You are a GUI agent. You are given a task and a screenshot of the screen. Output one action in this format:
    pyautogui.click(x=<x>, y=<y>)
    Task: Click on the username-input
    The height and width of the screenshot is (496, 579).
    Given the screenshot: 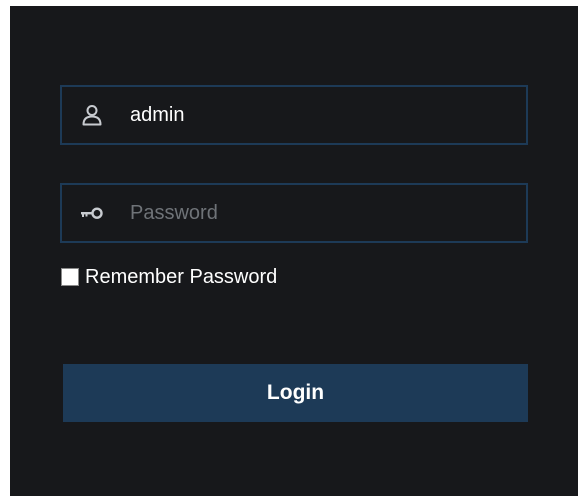 What is the action you would take?
    pyautogui.click(x=320, y=115)
    